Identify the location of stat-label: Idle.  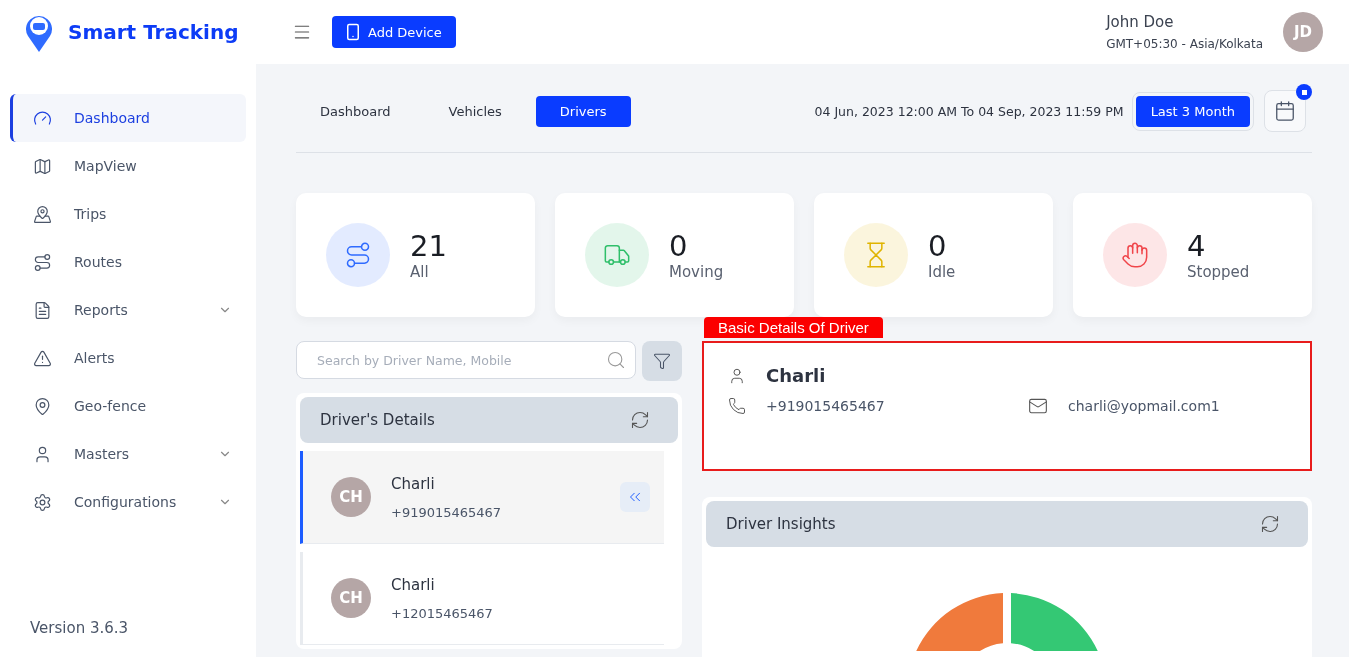
(942, 272).